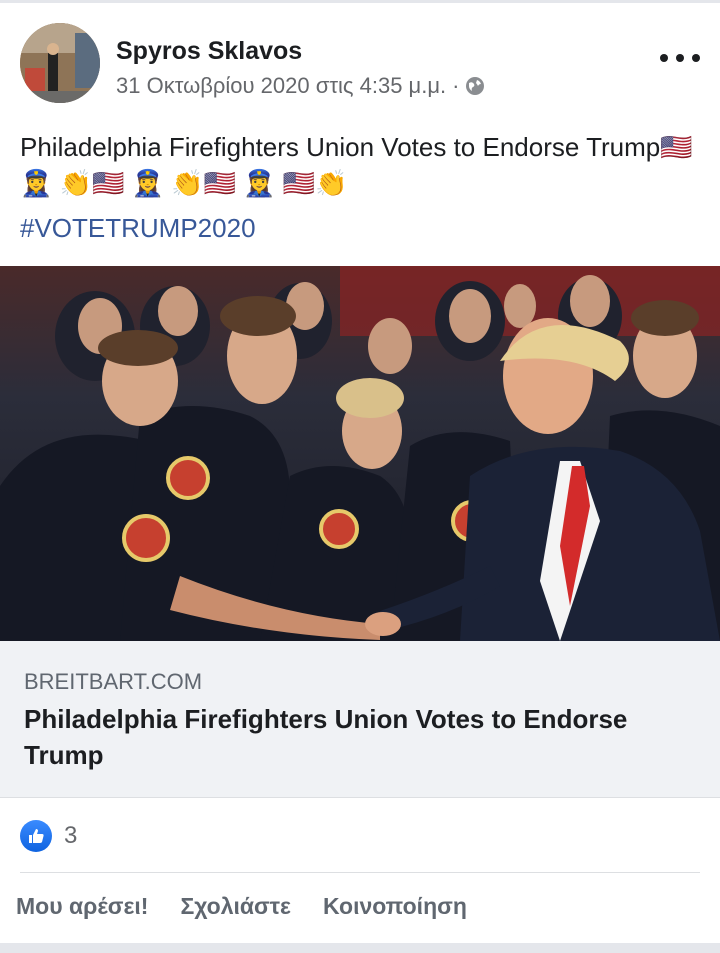 The height and width of the screenshot is (953, 720). Describe the element at coordinates (680, 58) in the screenshot. I see `more-options-icon` at that location.